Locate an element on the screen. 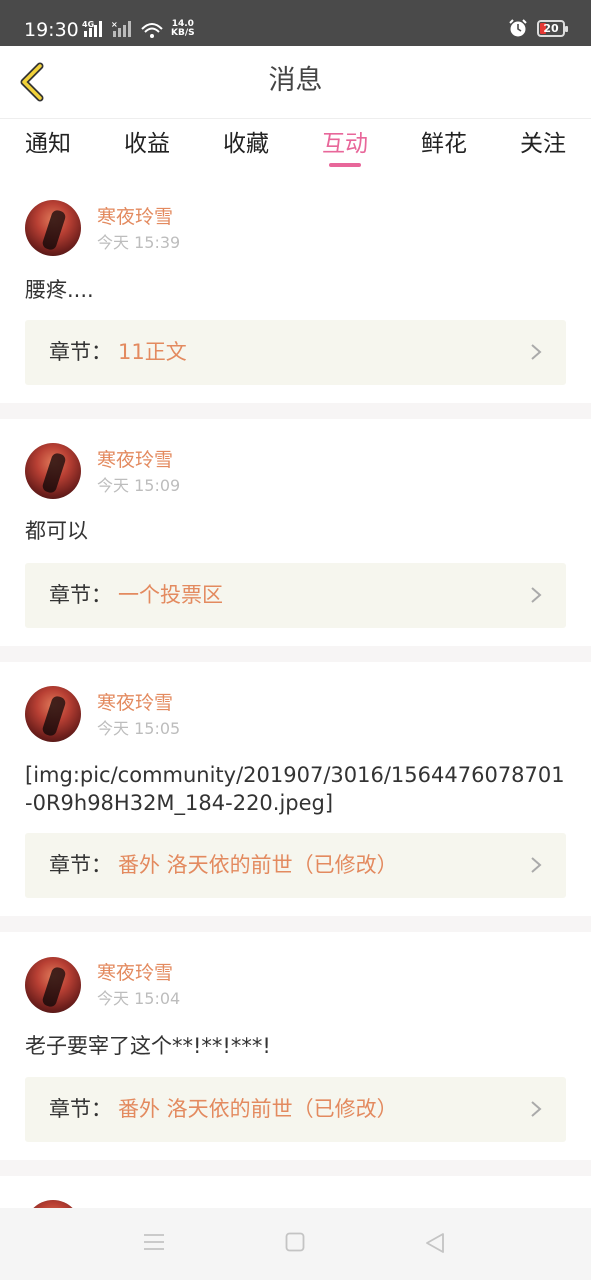 This screenshot has height=1280, width=591. tab-income: 收益 is located at coordinates (147, 144).